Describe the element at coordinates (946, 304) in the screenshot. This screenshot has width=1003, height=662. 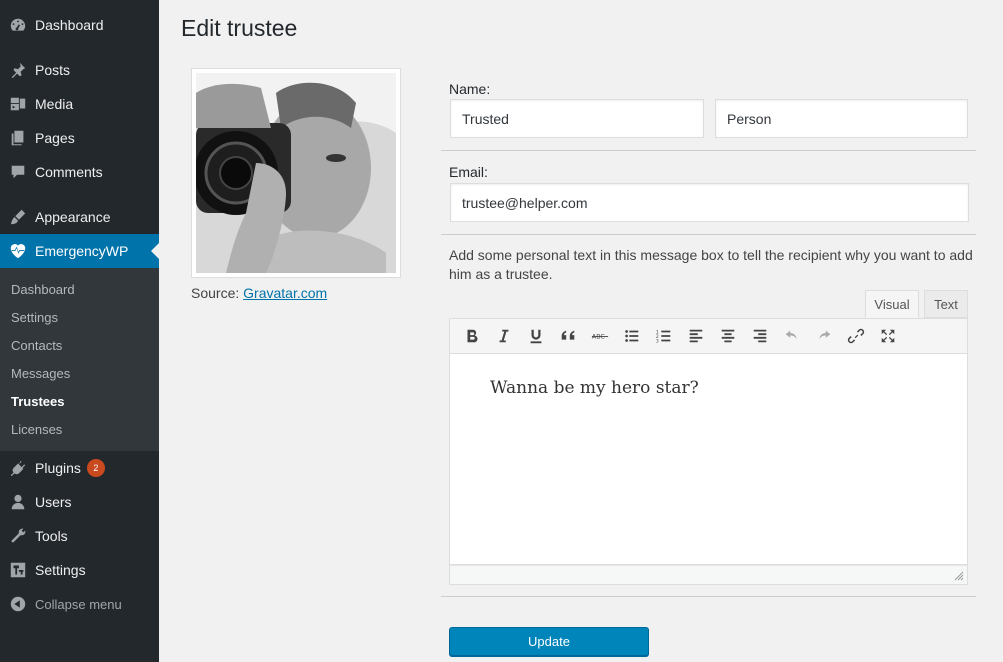
I see `tab-text: Text` at that location.